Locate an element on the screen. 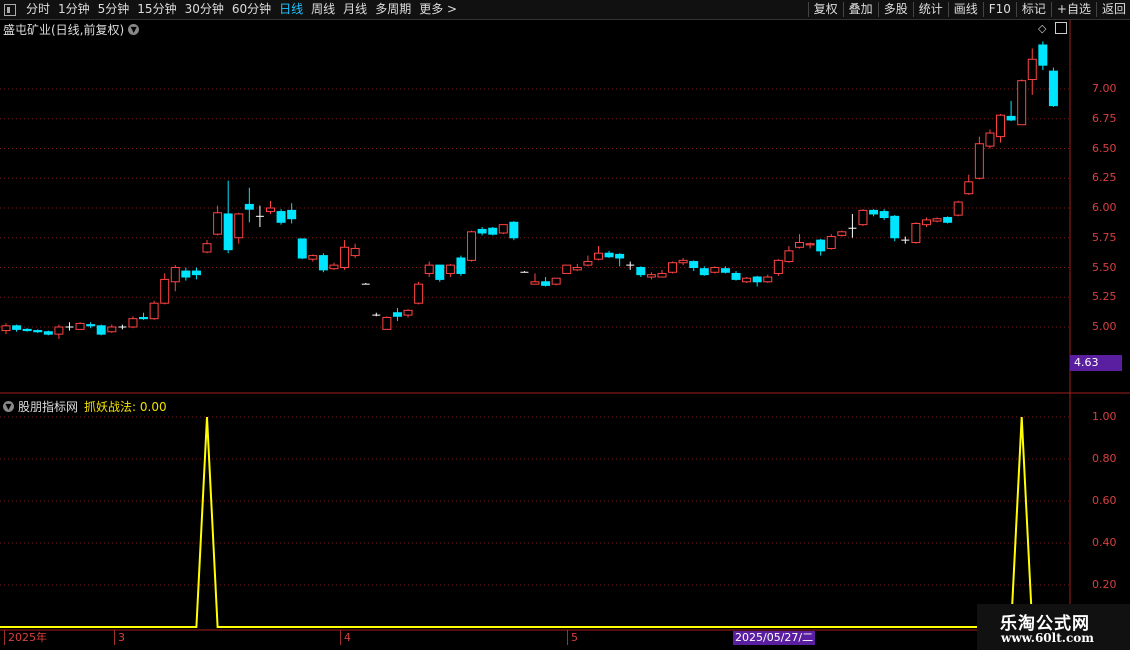 The height and width of the screenshot is (650, 1130). date-tick-label: 4 is located at coordinates (345, 637).